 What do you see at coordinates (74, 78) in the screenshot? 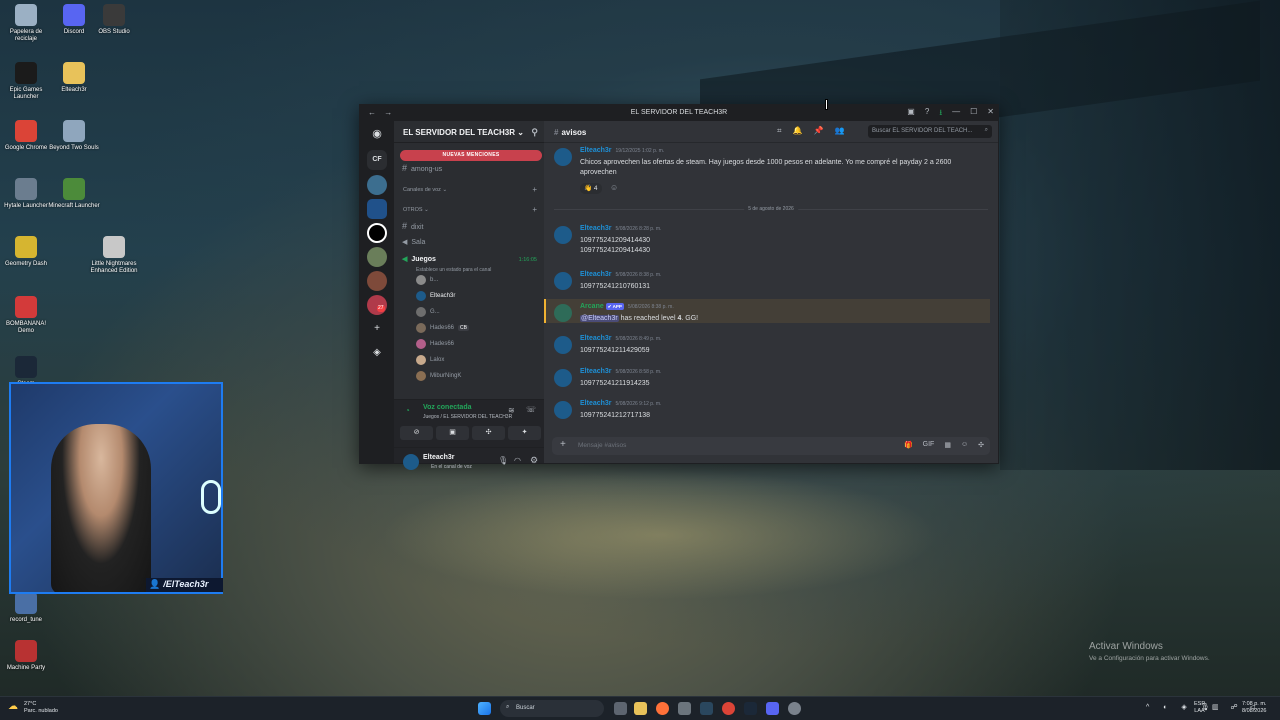
I see `desktop-shortcut: Elteach3r` at bounding box center [74, 78].